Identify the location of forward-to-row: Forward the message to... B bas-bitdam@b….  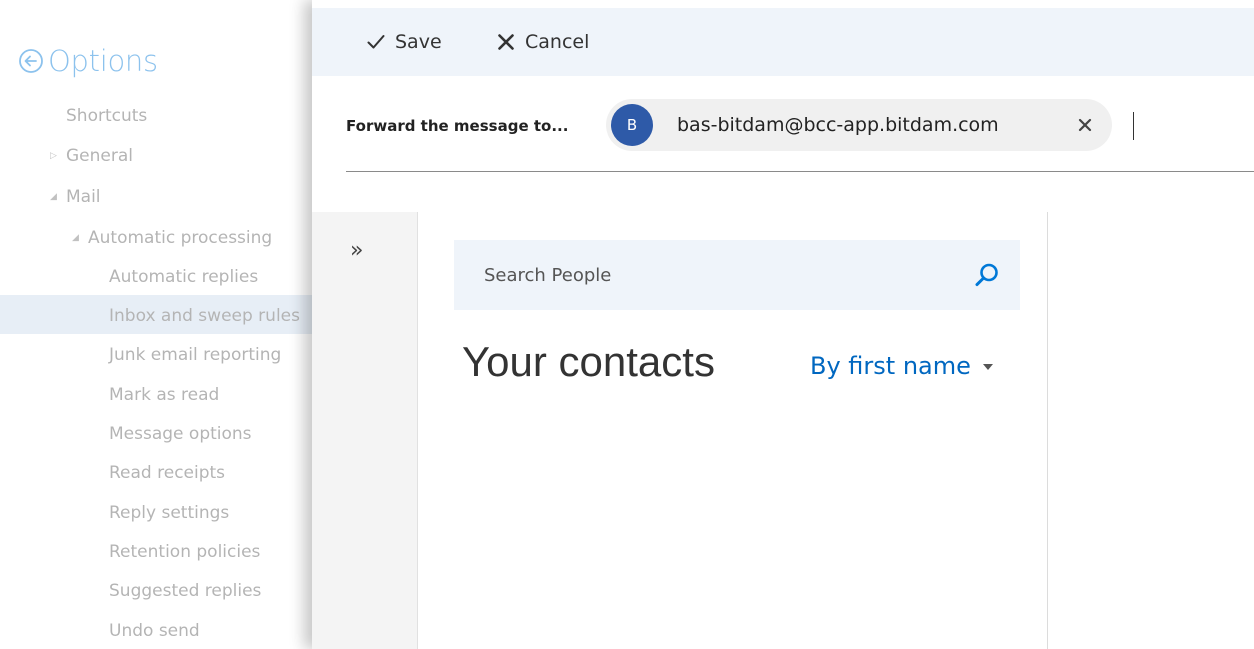
(783, 134).